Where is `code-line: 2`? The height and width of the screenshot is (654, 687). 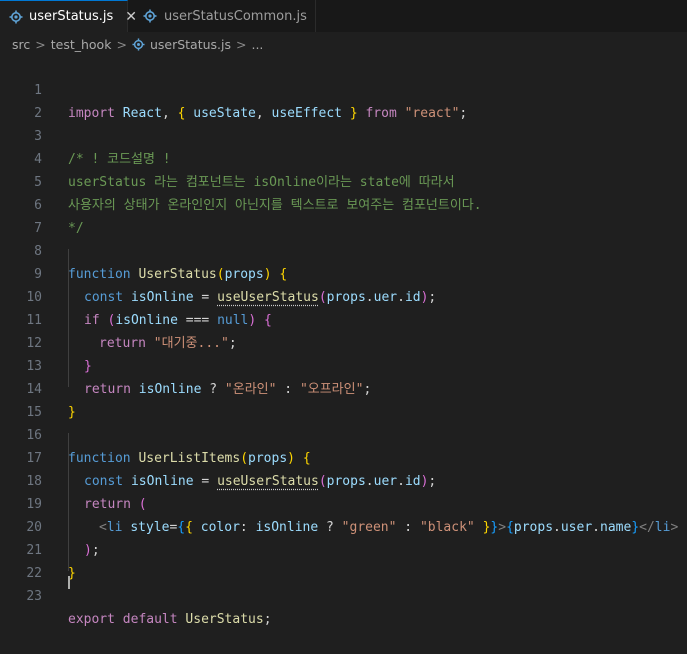
code-line: 2 is located at coordinates (343, 100).